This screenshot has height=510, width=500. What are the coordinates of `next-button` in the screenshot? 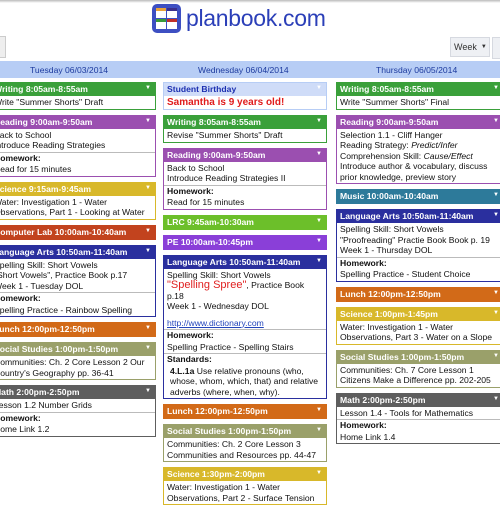 It's located at (496, 48).